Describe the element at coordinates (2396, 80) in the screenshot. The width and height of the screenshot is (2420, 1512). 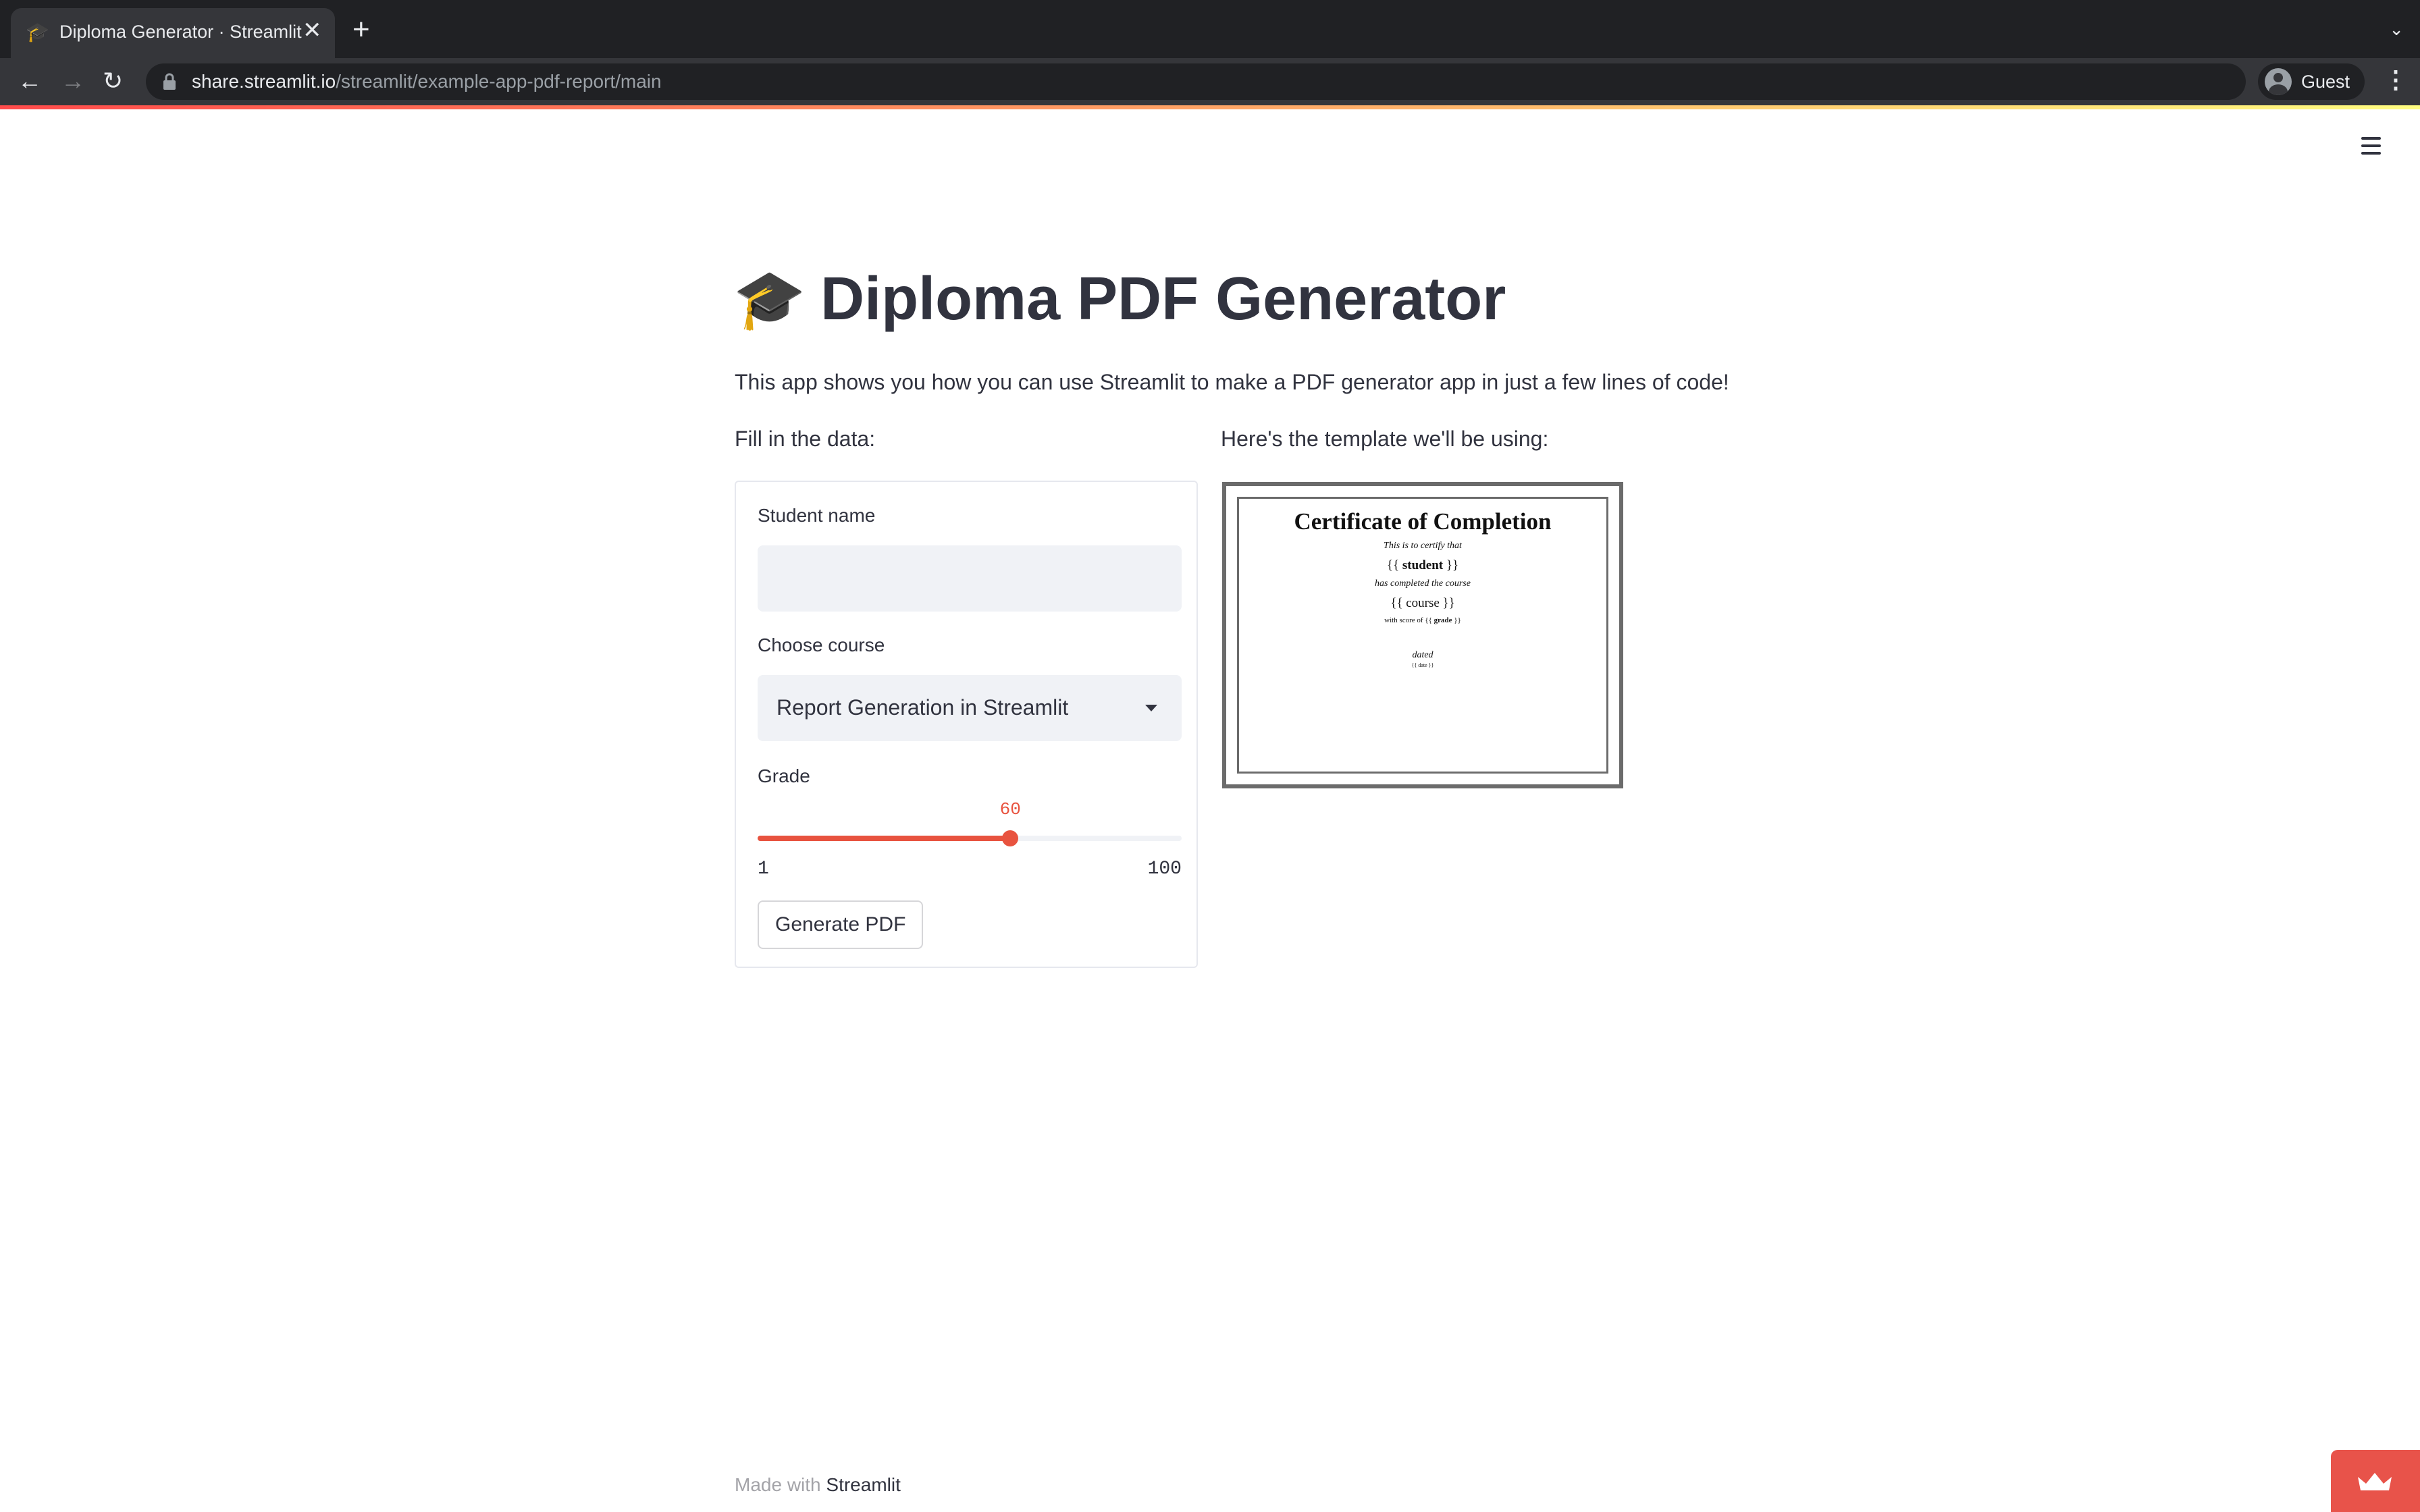
I see `browser-menu-icon: ⋮` at that location.